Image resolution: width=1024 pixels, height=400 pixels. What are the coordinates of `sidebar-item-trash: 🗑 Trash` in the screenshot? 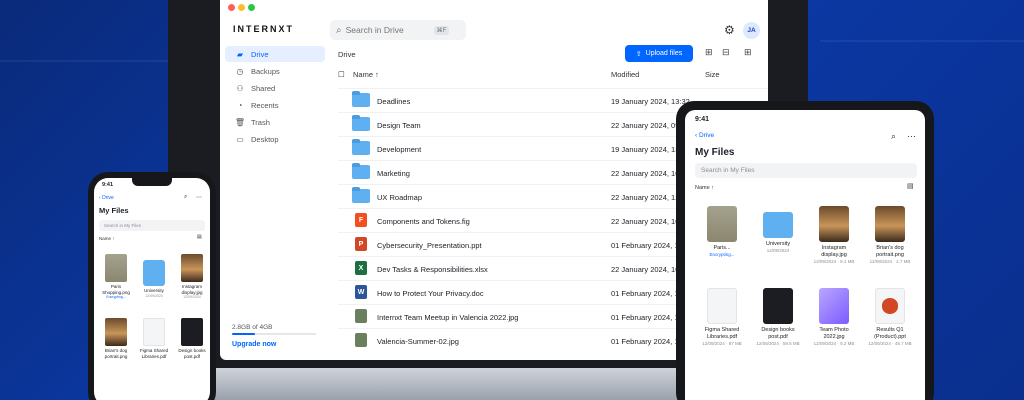 It's located at (275, 122).